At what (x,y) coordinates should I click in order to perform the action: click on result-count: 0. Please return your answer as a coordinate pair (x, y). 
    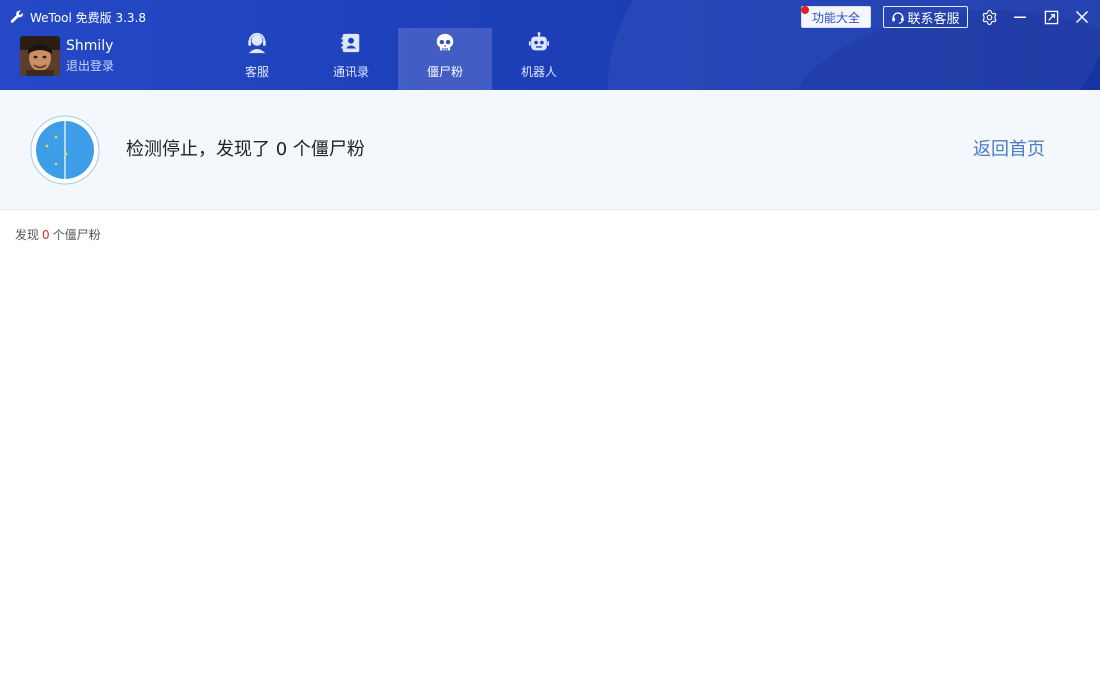
    Looking at the image, I should click on (46, 235).